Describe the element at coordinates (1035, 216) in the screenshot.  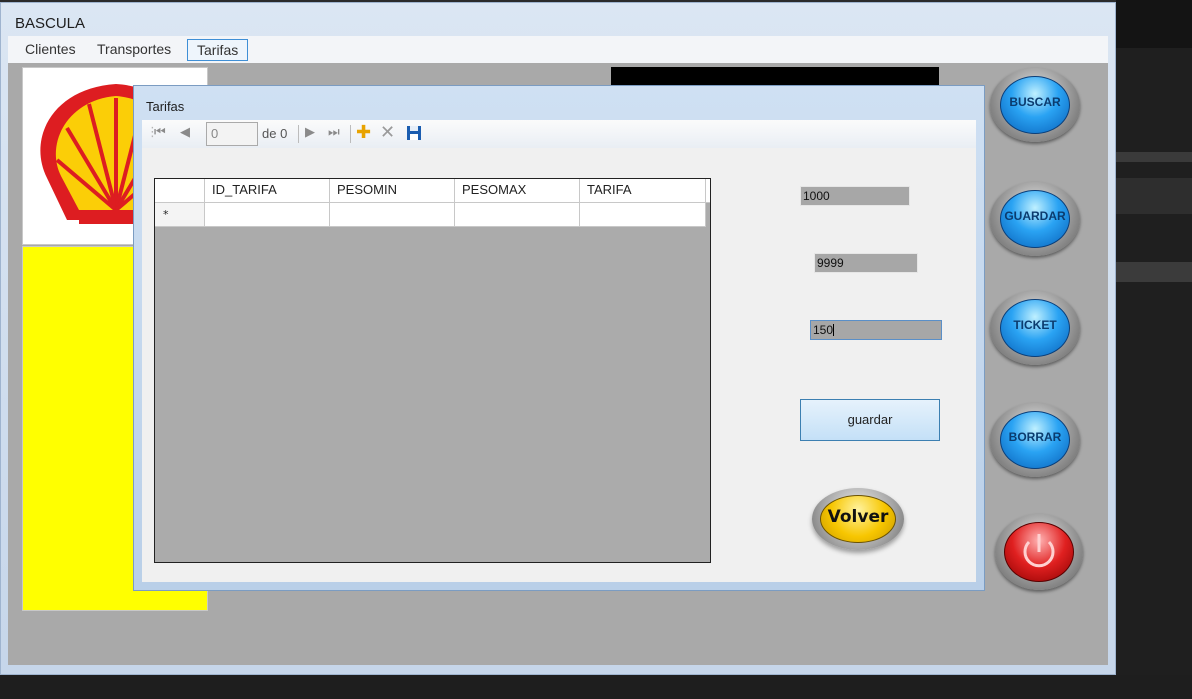
I see `guardar-side-label: GUARDAR` at that location.